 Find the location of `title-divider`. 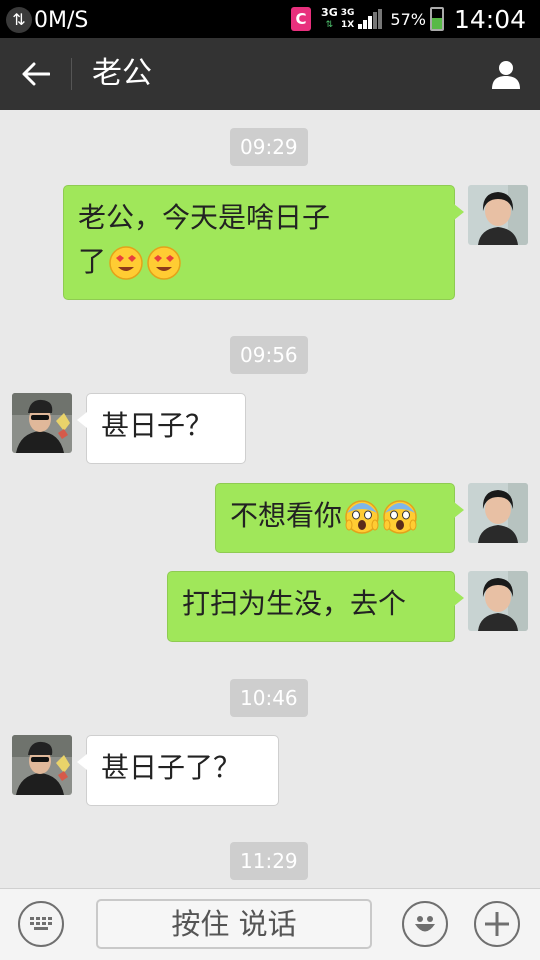

title-divider is located at coordinates (71, 74).